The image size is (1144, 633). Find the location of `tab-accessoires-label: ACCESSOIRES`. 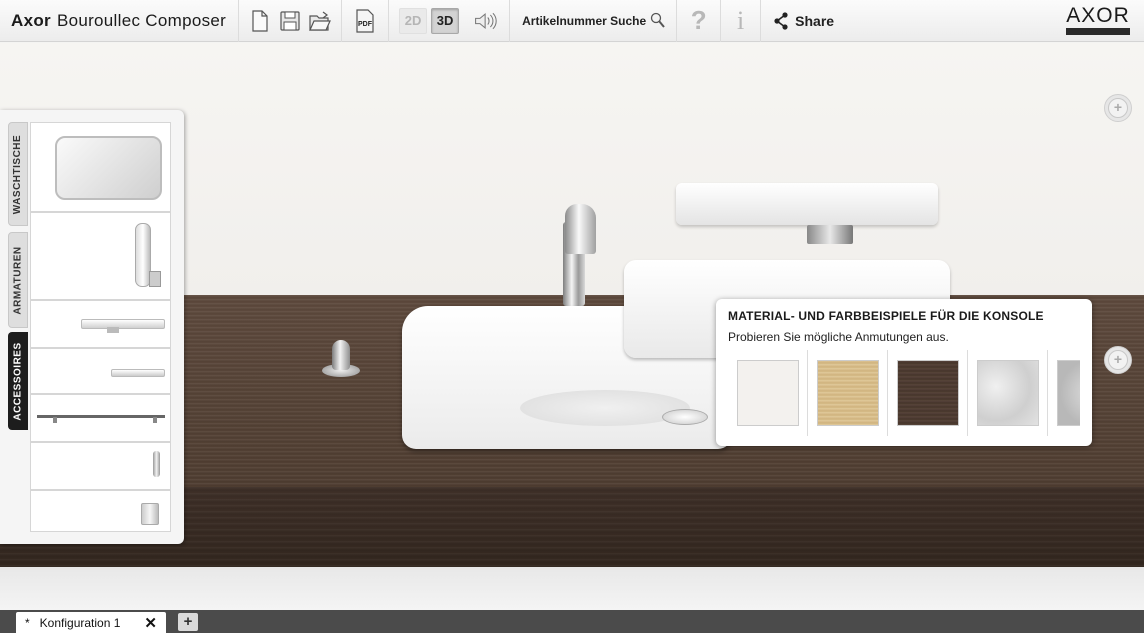

tab-accessoires-label: ACCESSOIRES is located at coordinates (18, 381).